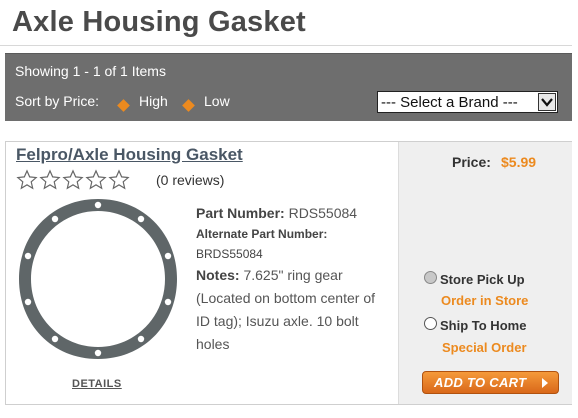 The image size is (578, 418). Describe the element at coordinates (471, 162) in the screenshot. I see `price-label: Price:` at that location.